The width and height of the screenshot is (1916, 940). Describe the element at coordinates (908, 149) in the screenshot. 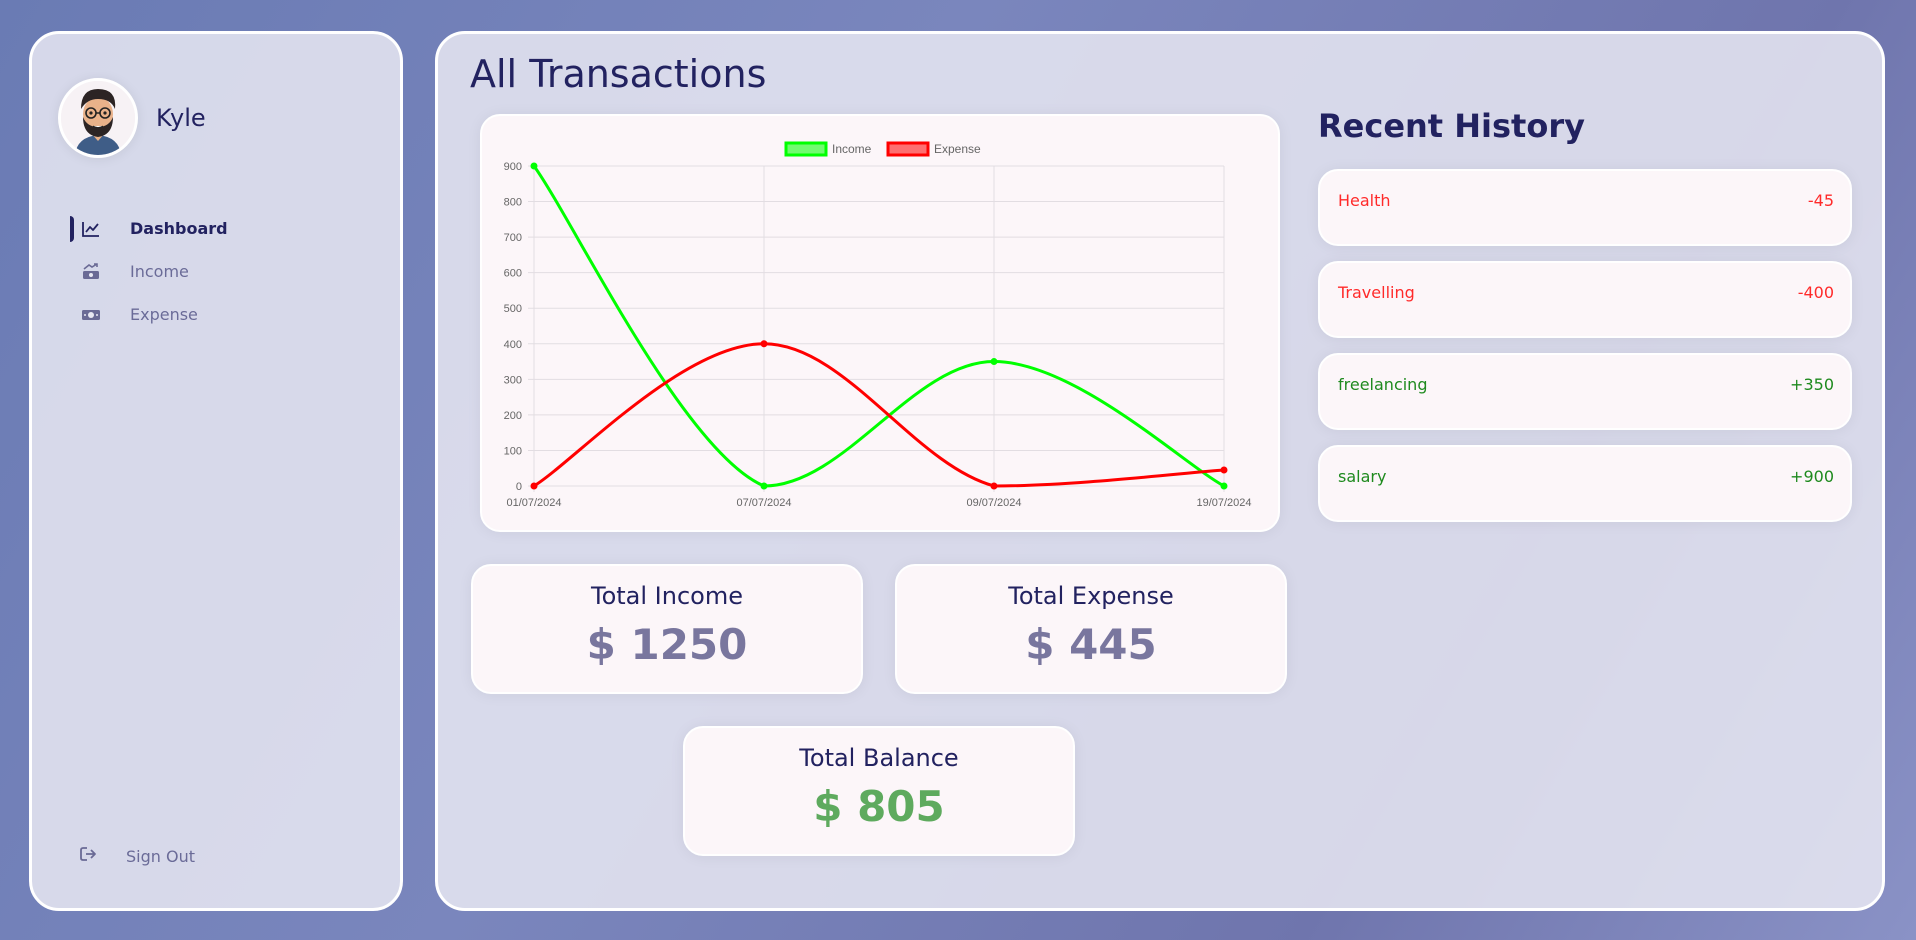

I see `expense-legend-swatch` at that location.